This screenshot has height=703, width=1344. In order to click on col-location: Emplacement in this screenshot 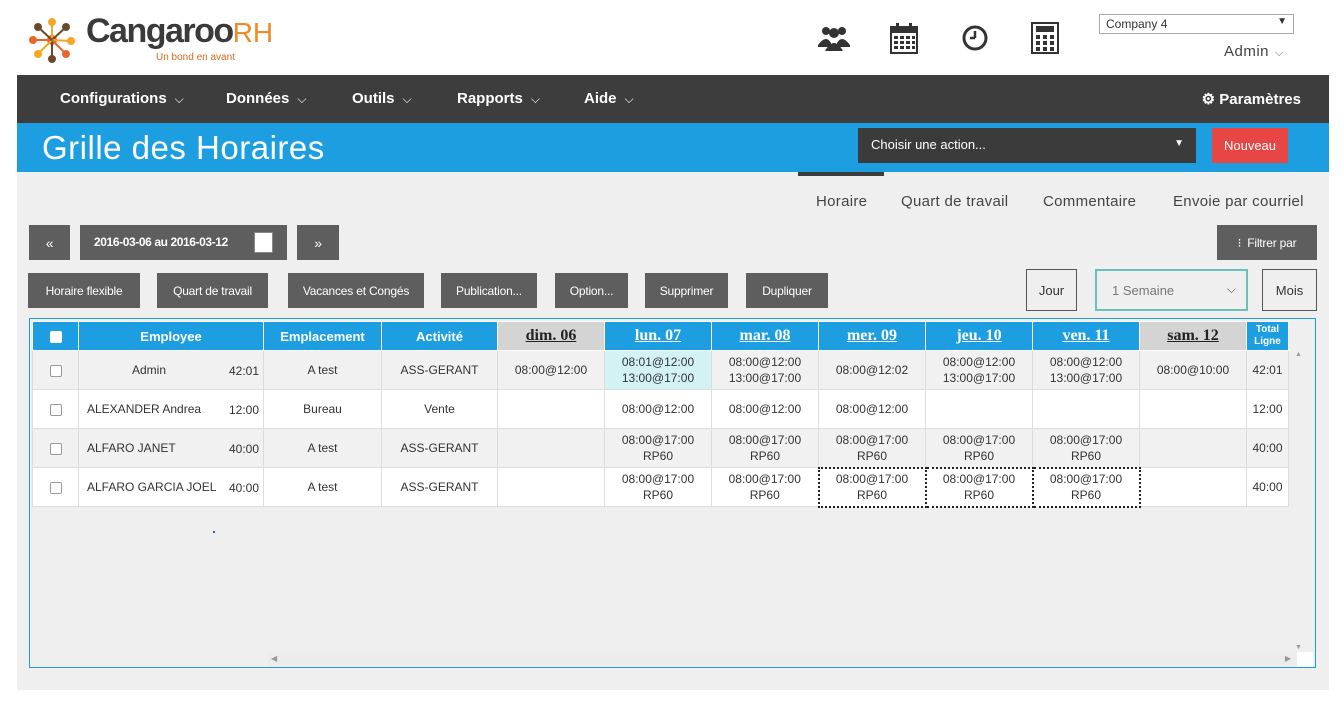, I will do `click(322, 336)`.